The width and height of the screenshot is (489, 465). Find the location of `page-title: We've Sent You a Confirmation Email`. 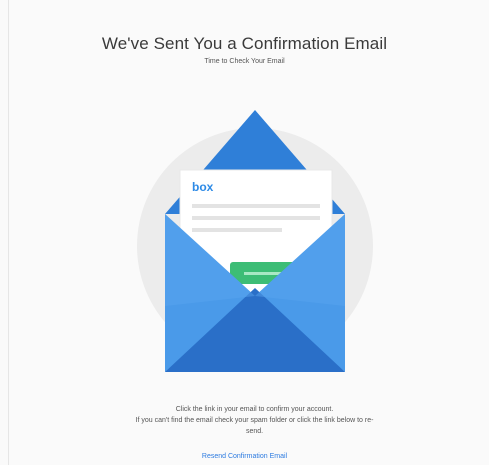

page-title: We've Sent You a Confirmation Email is located at coordinates (244, 43).